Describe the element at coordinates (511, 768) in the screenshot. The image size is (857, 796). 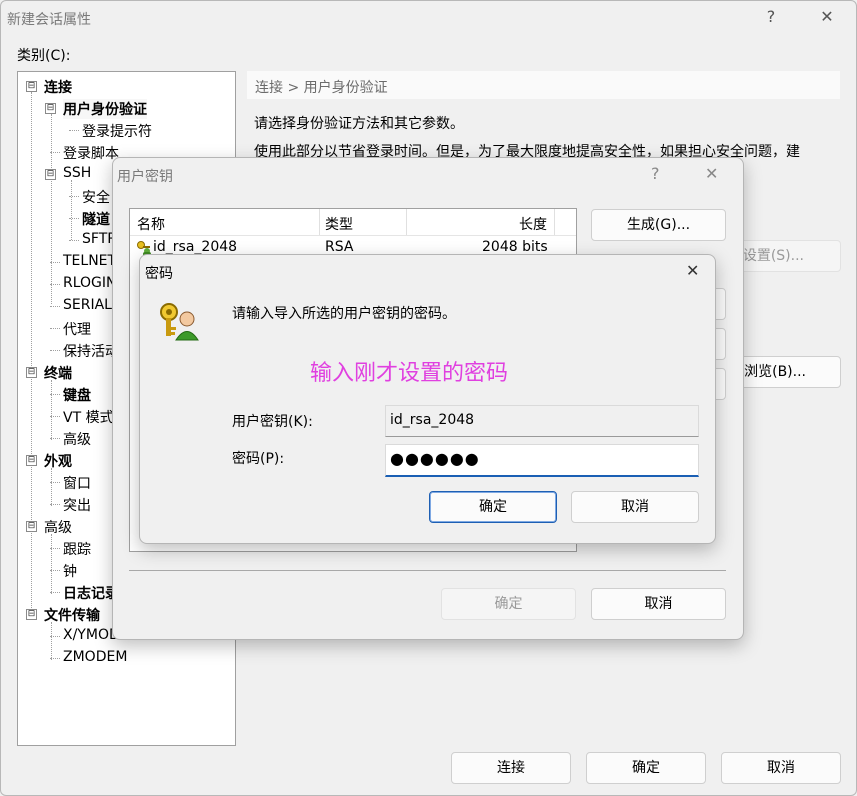
I see `connect-button: 连接` at that location.